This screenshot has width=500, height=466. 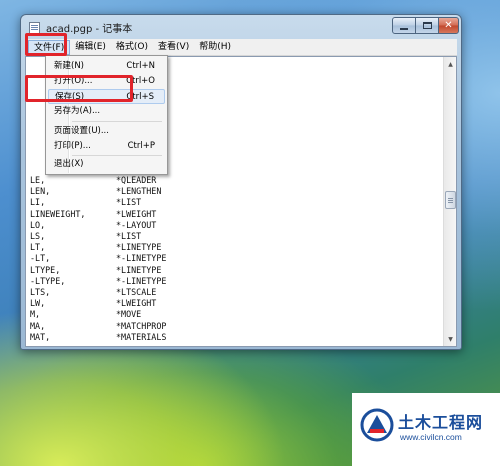 I want to click on editor-line: M, *MOVE, so click(x=98, y=314).